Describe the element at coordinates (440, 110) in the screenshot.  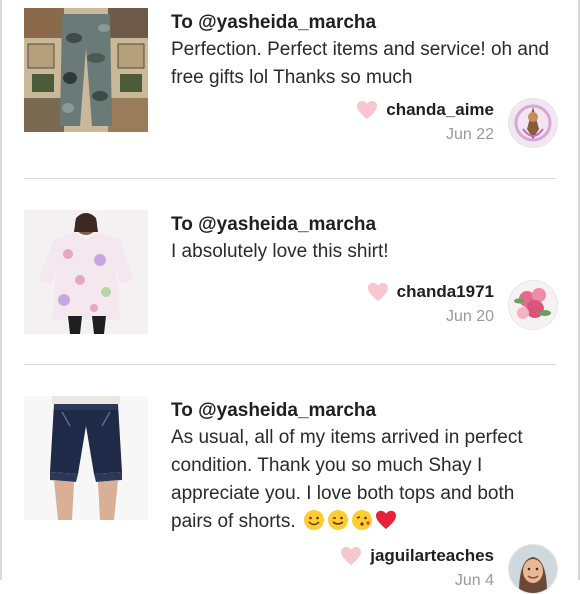
I see `reviewer-username: chanda_aime` at that location.